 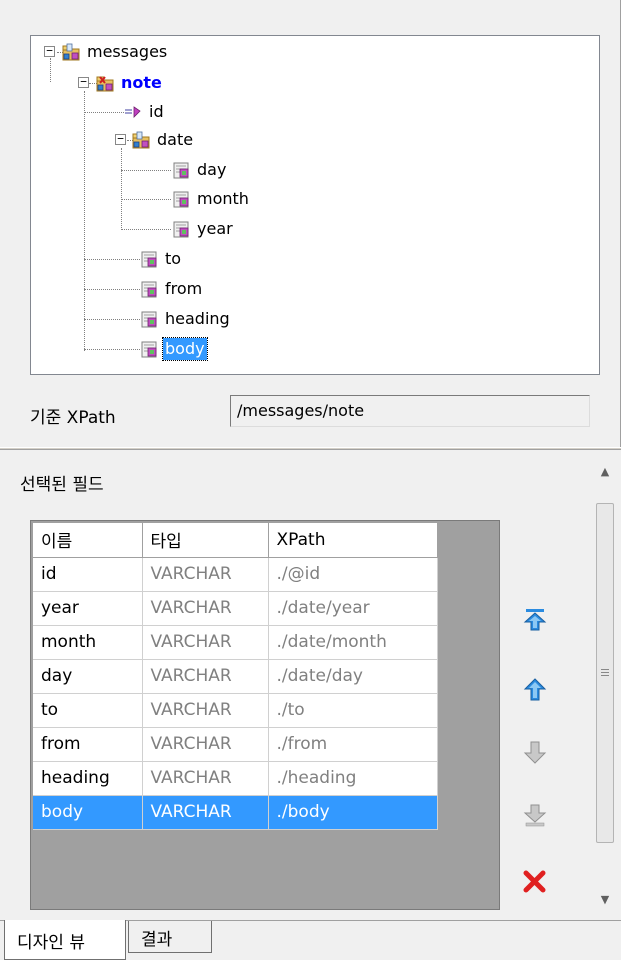 I want to click on tab-result: 결과, so click(x=170, y=937).